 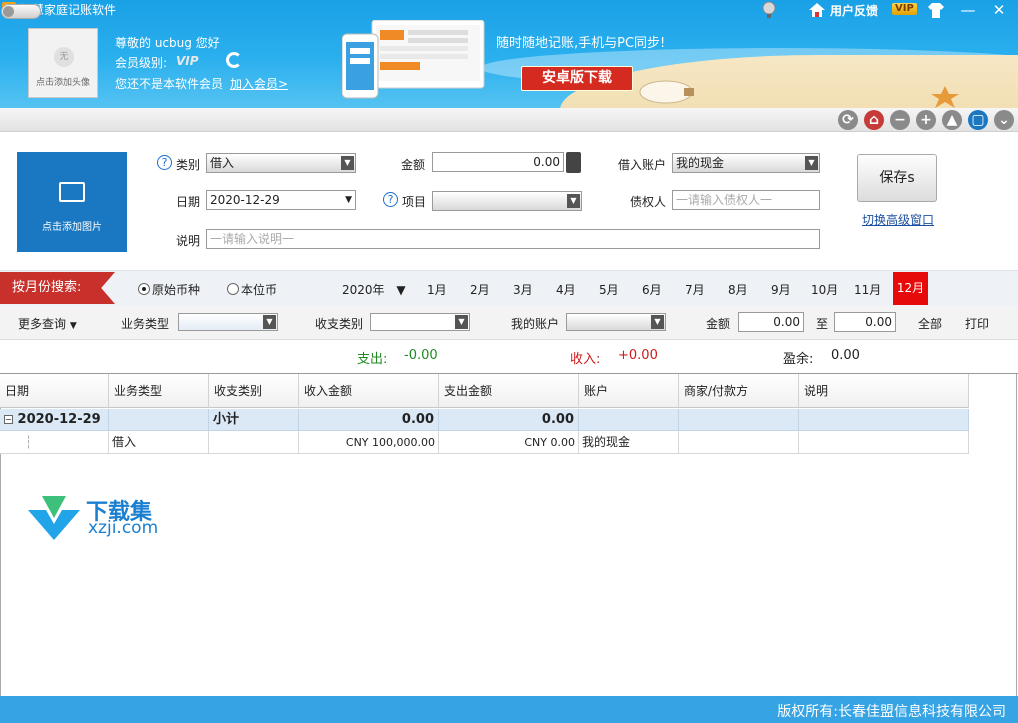 What do you see at coordinates (977, 323) in the screenshot?
I see `print-button: 打印` at bounding box center [977, 323].